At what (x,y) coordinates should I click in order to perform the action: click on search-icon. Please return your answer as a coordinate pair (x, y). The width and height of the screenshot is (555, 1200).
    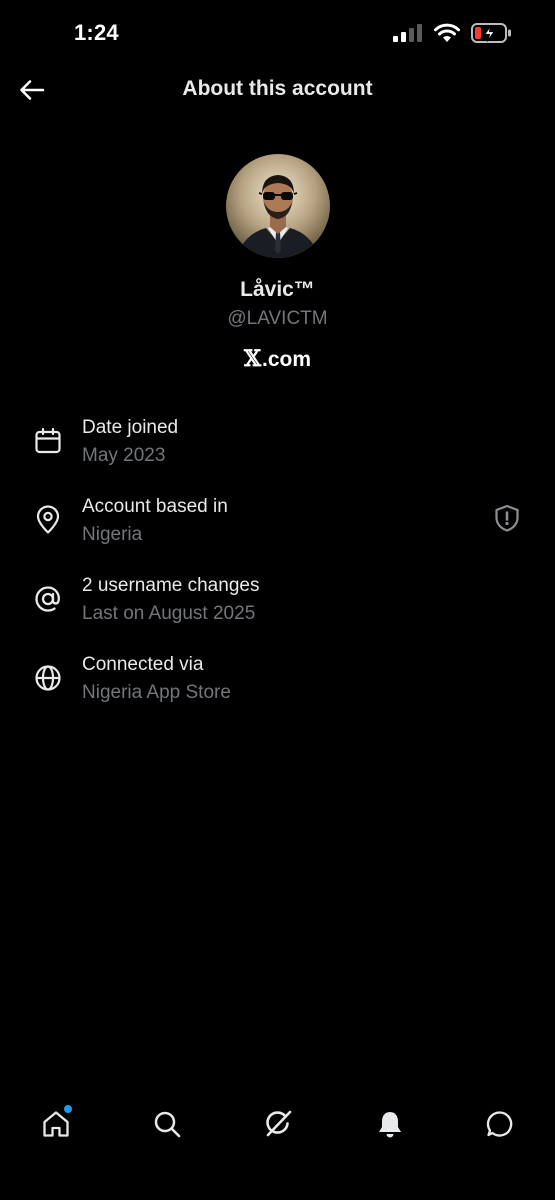
    Looking at the image, I should click on (167, 1124).